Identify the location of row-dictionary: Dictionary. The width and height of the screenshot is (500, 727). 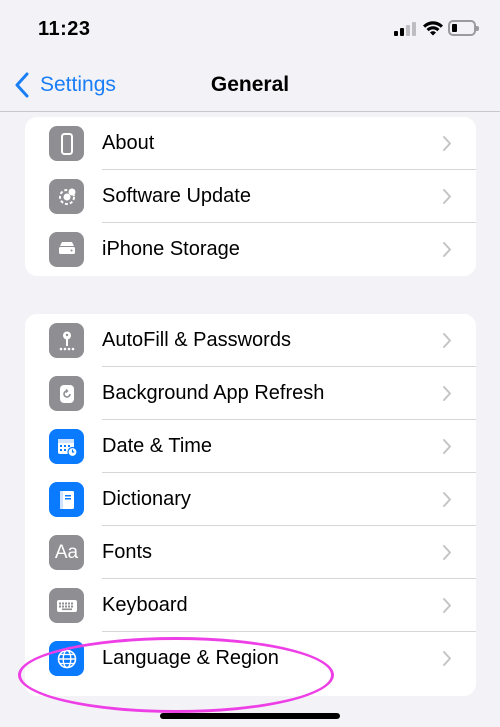
(250, 499).